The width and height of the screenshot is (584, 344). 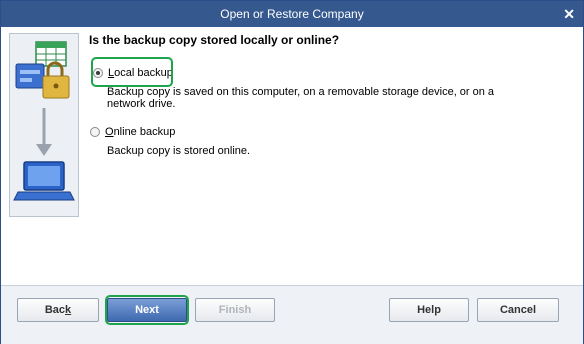 What do you see at coordinates (147, 310) in the screenshot?
I see `next-button: Next` at bounding box center [147, 310].